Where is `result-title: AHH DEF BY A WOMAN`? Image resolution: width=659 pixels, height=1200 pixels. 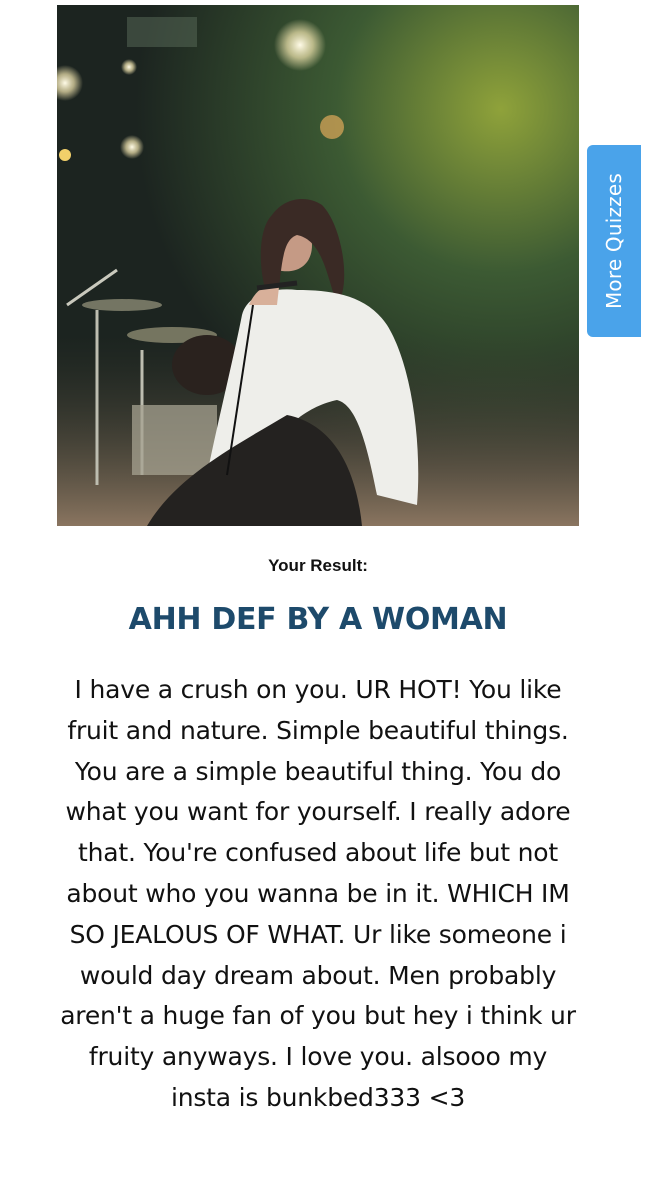
result-title: AHH DEF BY A WOMAN is located at coordinates (318, 619).